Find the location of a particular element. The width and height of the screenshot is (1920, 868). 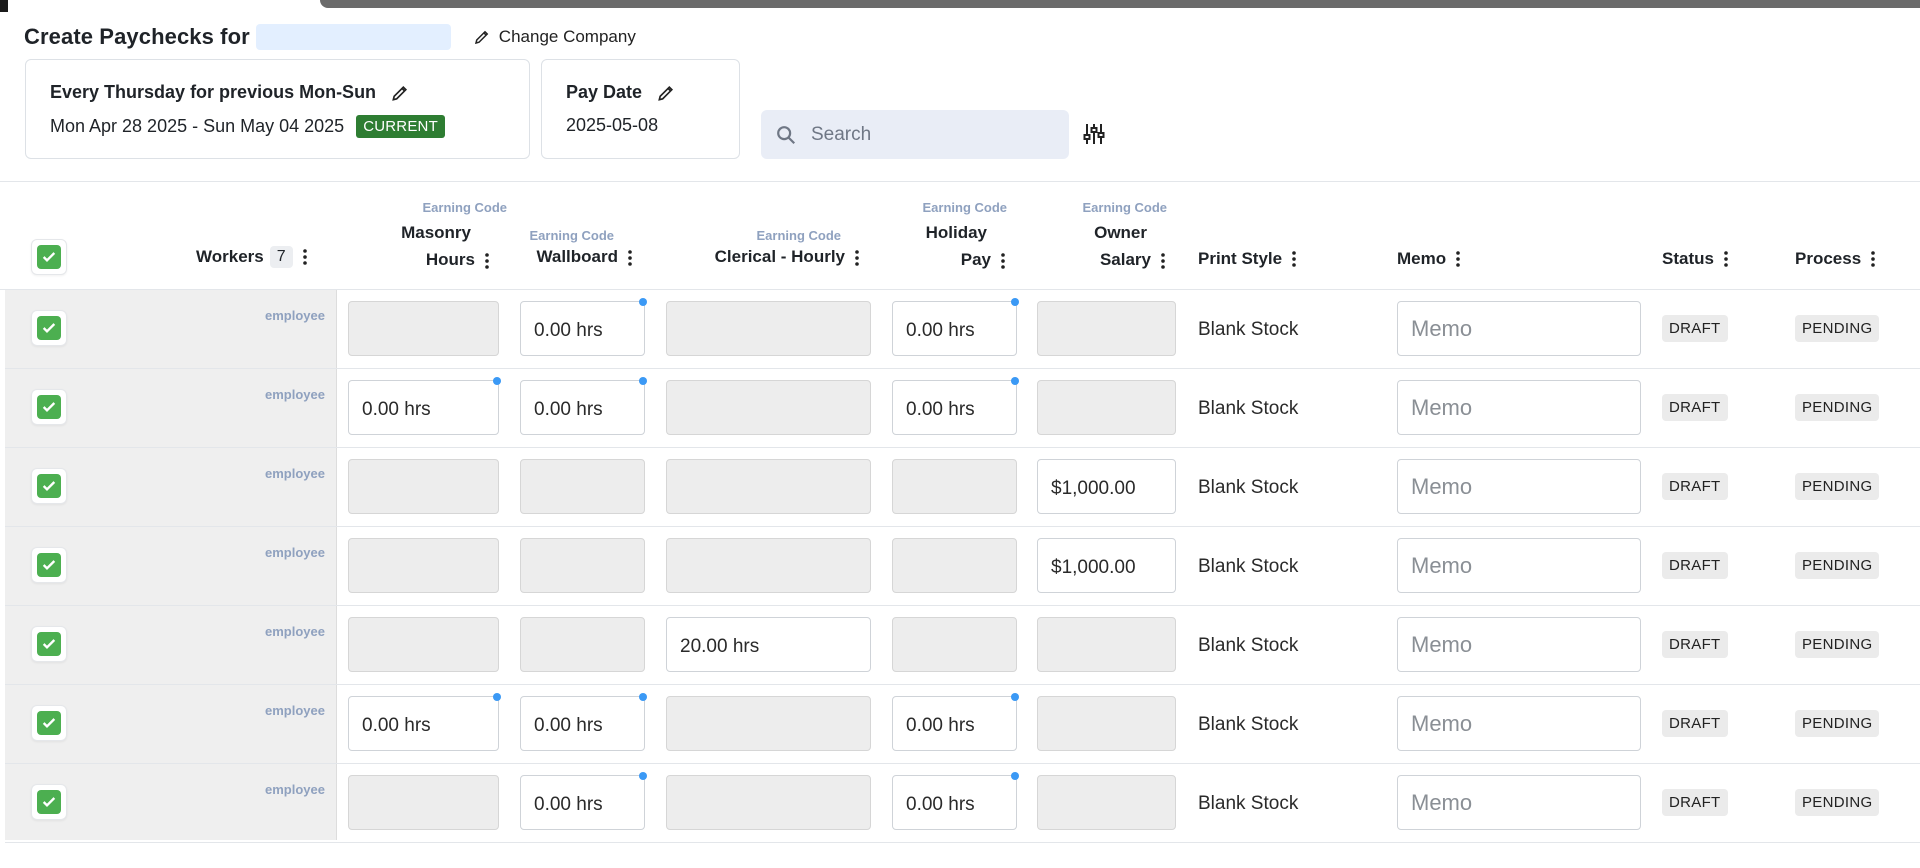

holiday-column-menu-icon is located at coordinates (1003, 260).